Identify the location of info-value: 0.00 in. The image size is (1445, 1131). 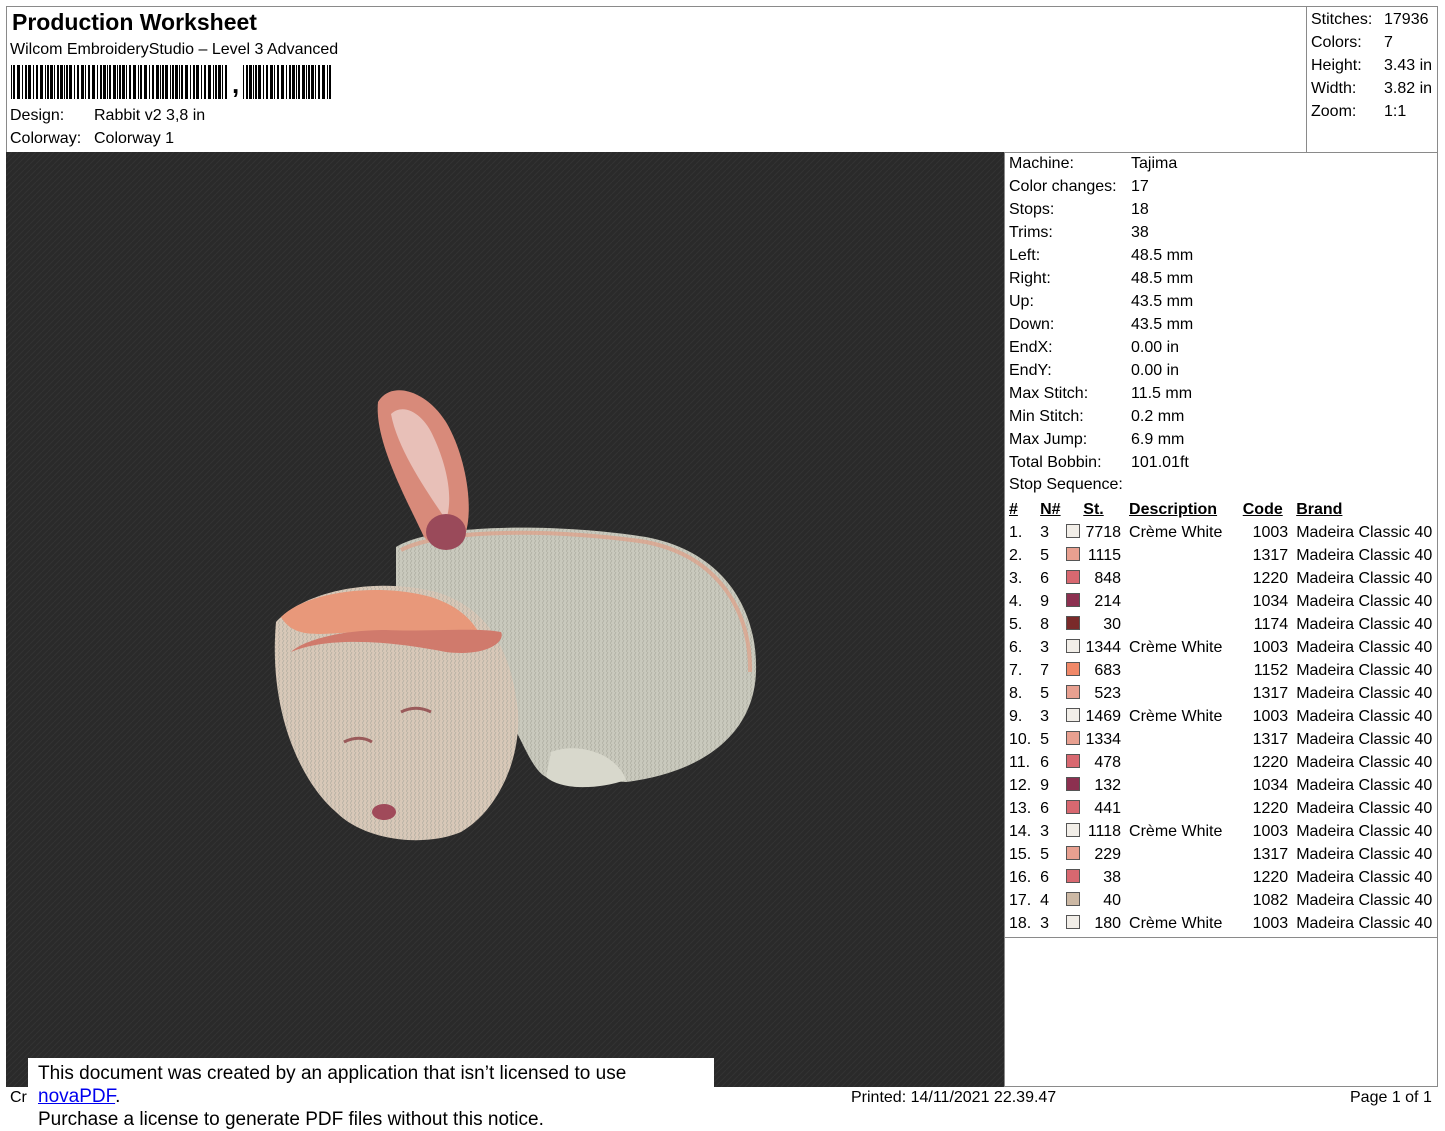
(1155, 370).